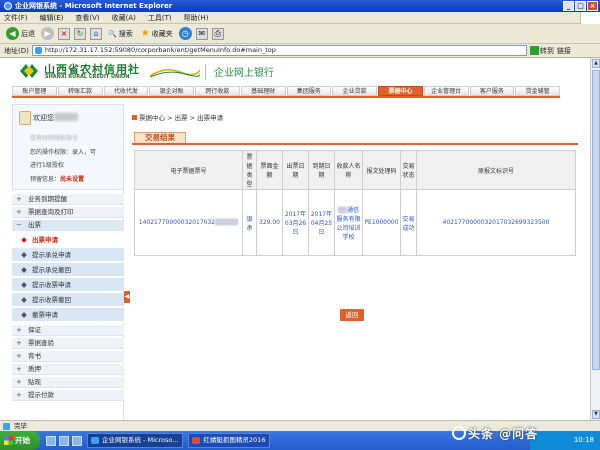 The height and width of the screenshot is (450, 600). I want to click on close-button: ×, so click(592, 6).